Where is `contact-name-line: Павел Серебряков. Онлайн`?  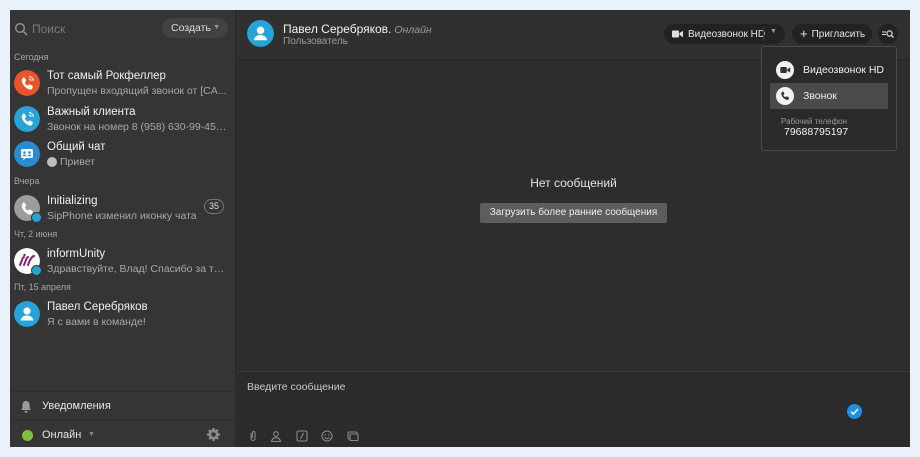 contact-name-line: Павел Серебряков. Онлайн is located at coordinates (357, 29).